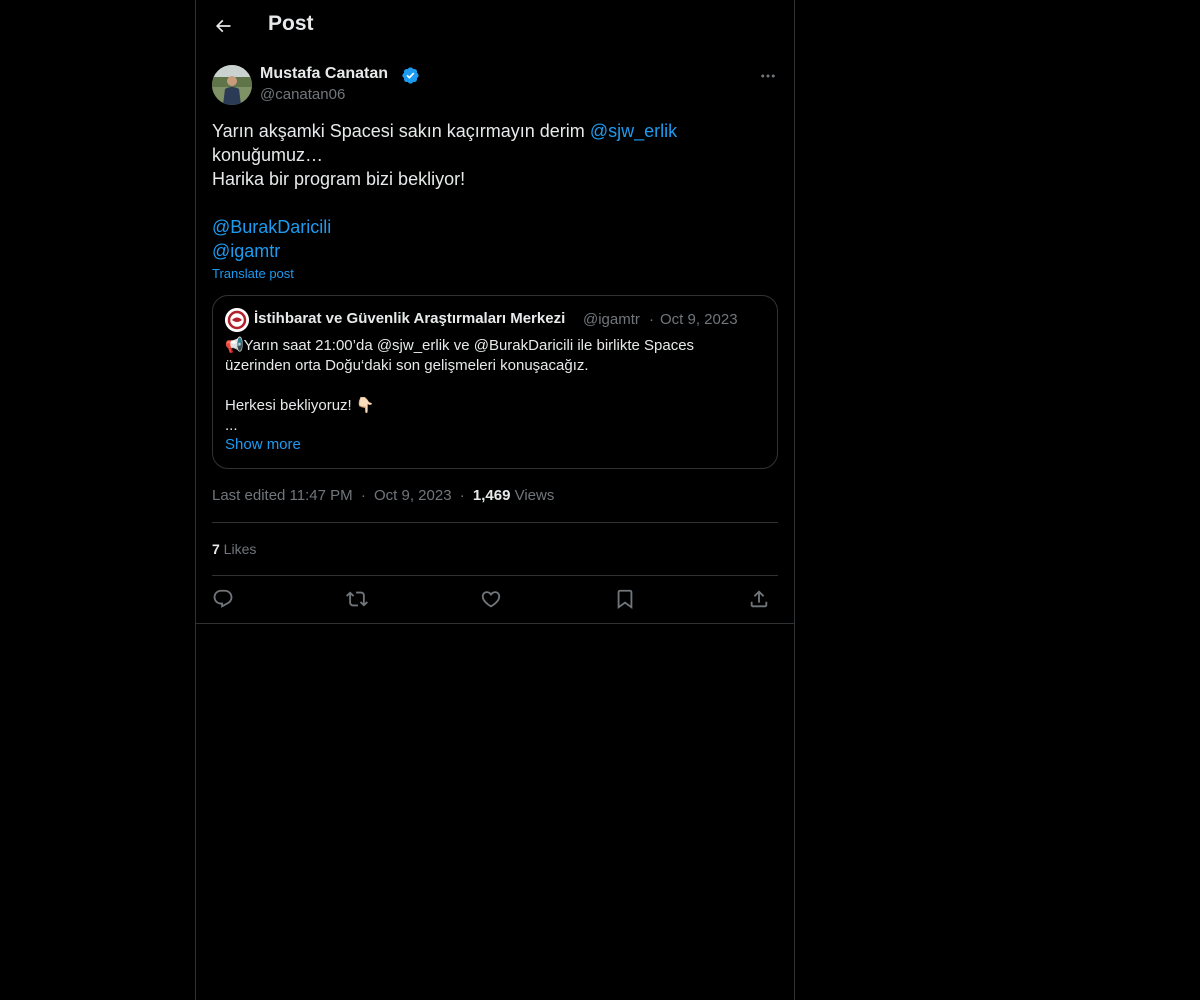 This screenshot has width=1200, height=1000. Describe the element at coordinates (263, 444) in the screenshot. I see `show-more-link: Show more` at that location.